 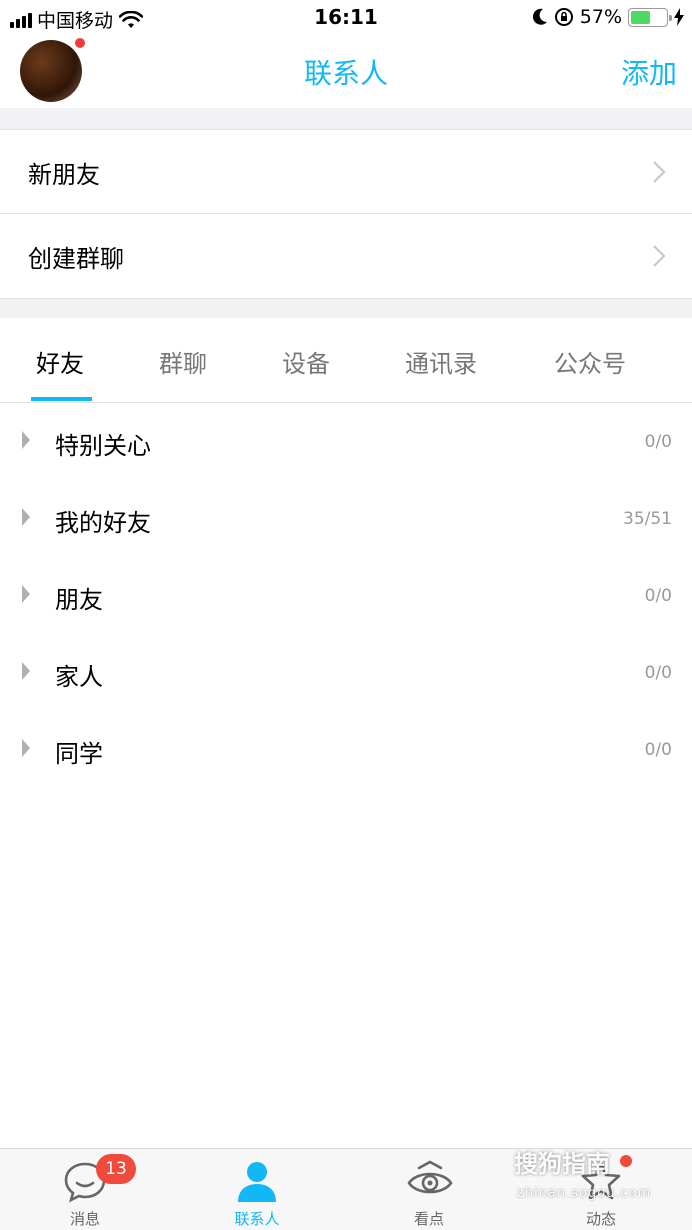 I want to click on status-right: 57%, so click(x=608, y=17).